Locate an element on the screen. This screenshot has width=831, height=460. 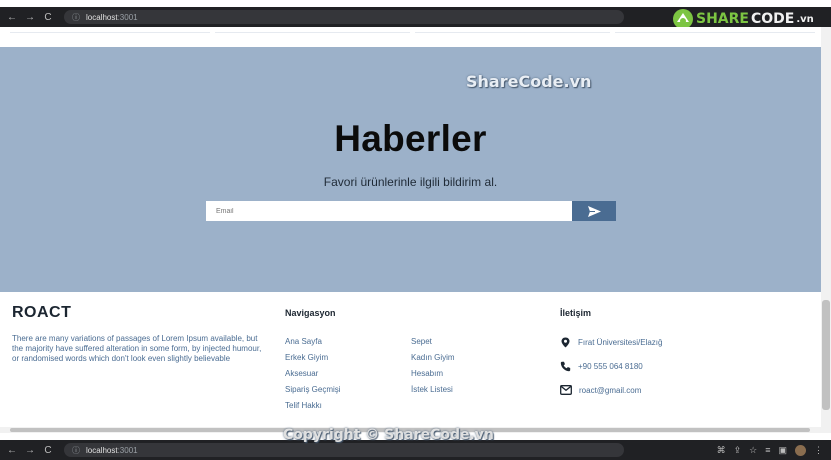
logo-text-domain: .vn is located at coordinates (805, 19).